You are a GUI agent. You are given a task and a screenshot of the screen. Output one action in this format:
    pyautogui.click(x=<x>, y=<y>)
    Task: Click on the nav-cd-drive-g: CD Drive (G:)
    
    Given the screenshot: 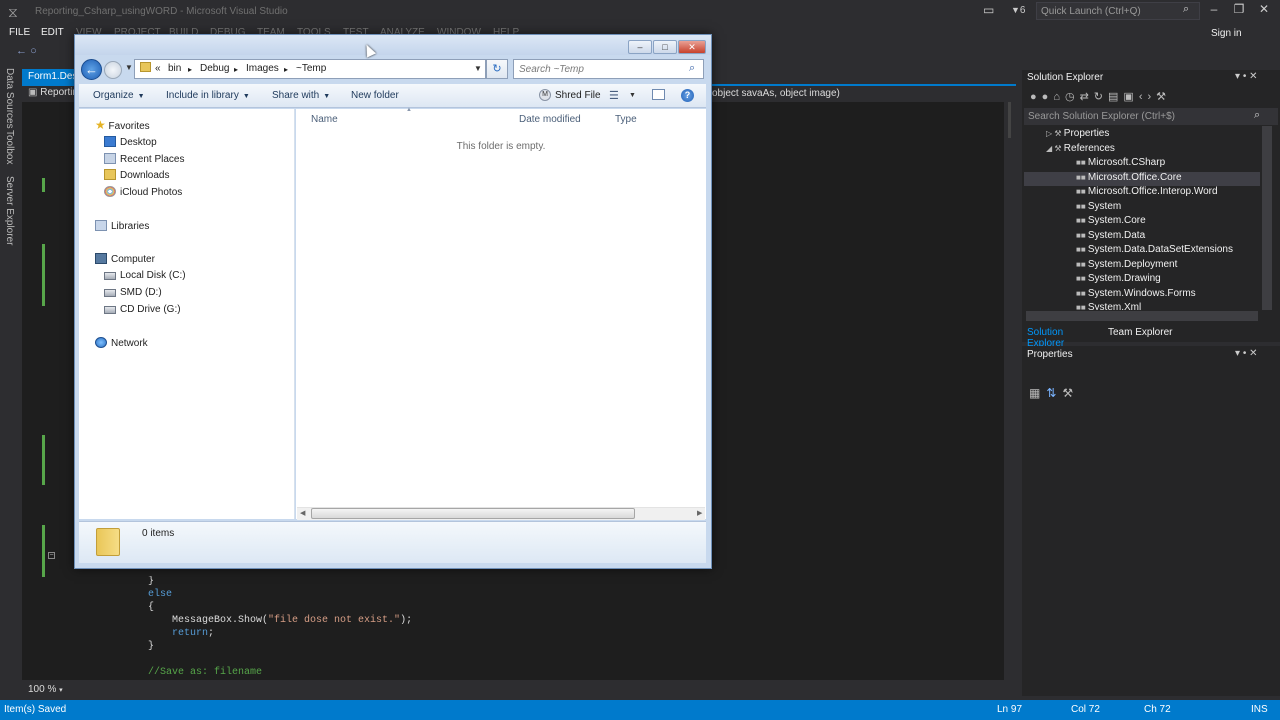 What is the action you would take?
    pyautogui.click(x=142, y=309)
    